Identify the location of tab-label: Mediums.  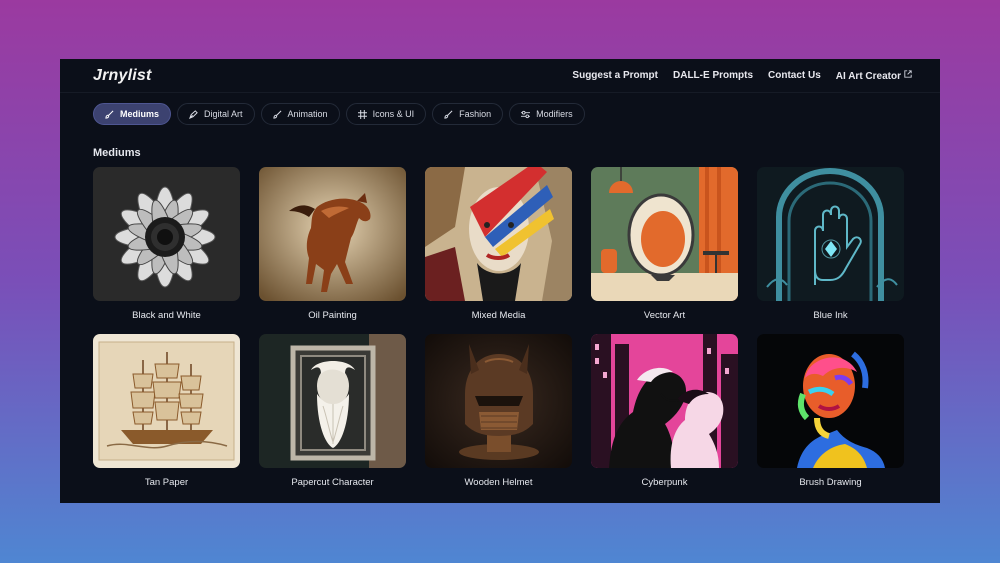
(140, 114).